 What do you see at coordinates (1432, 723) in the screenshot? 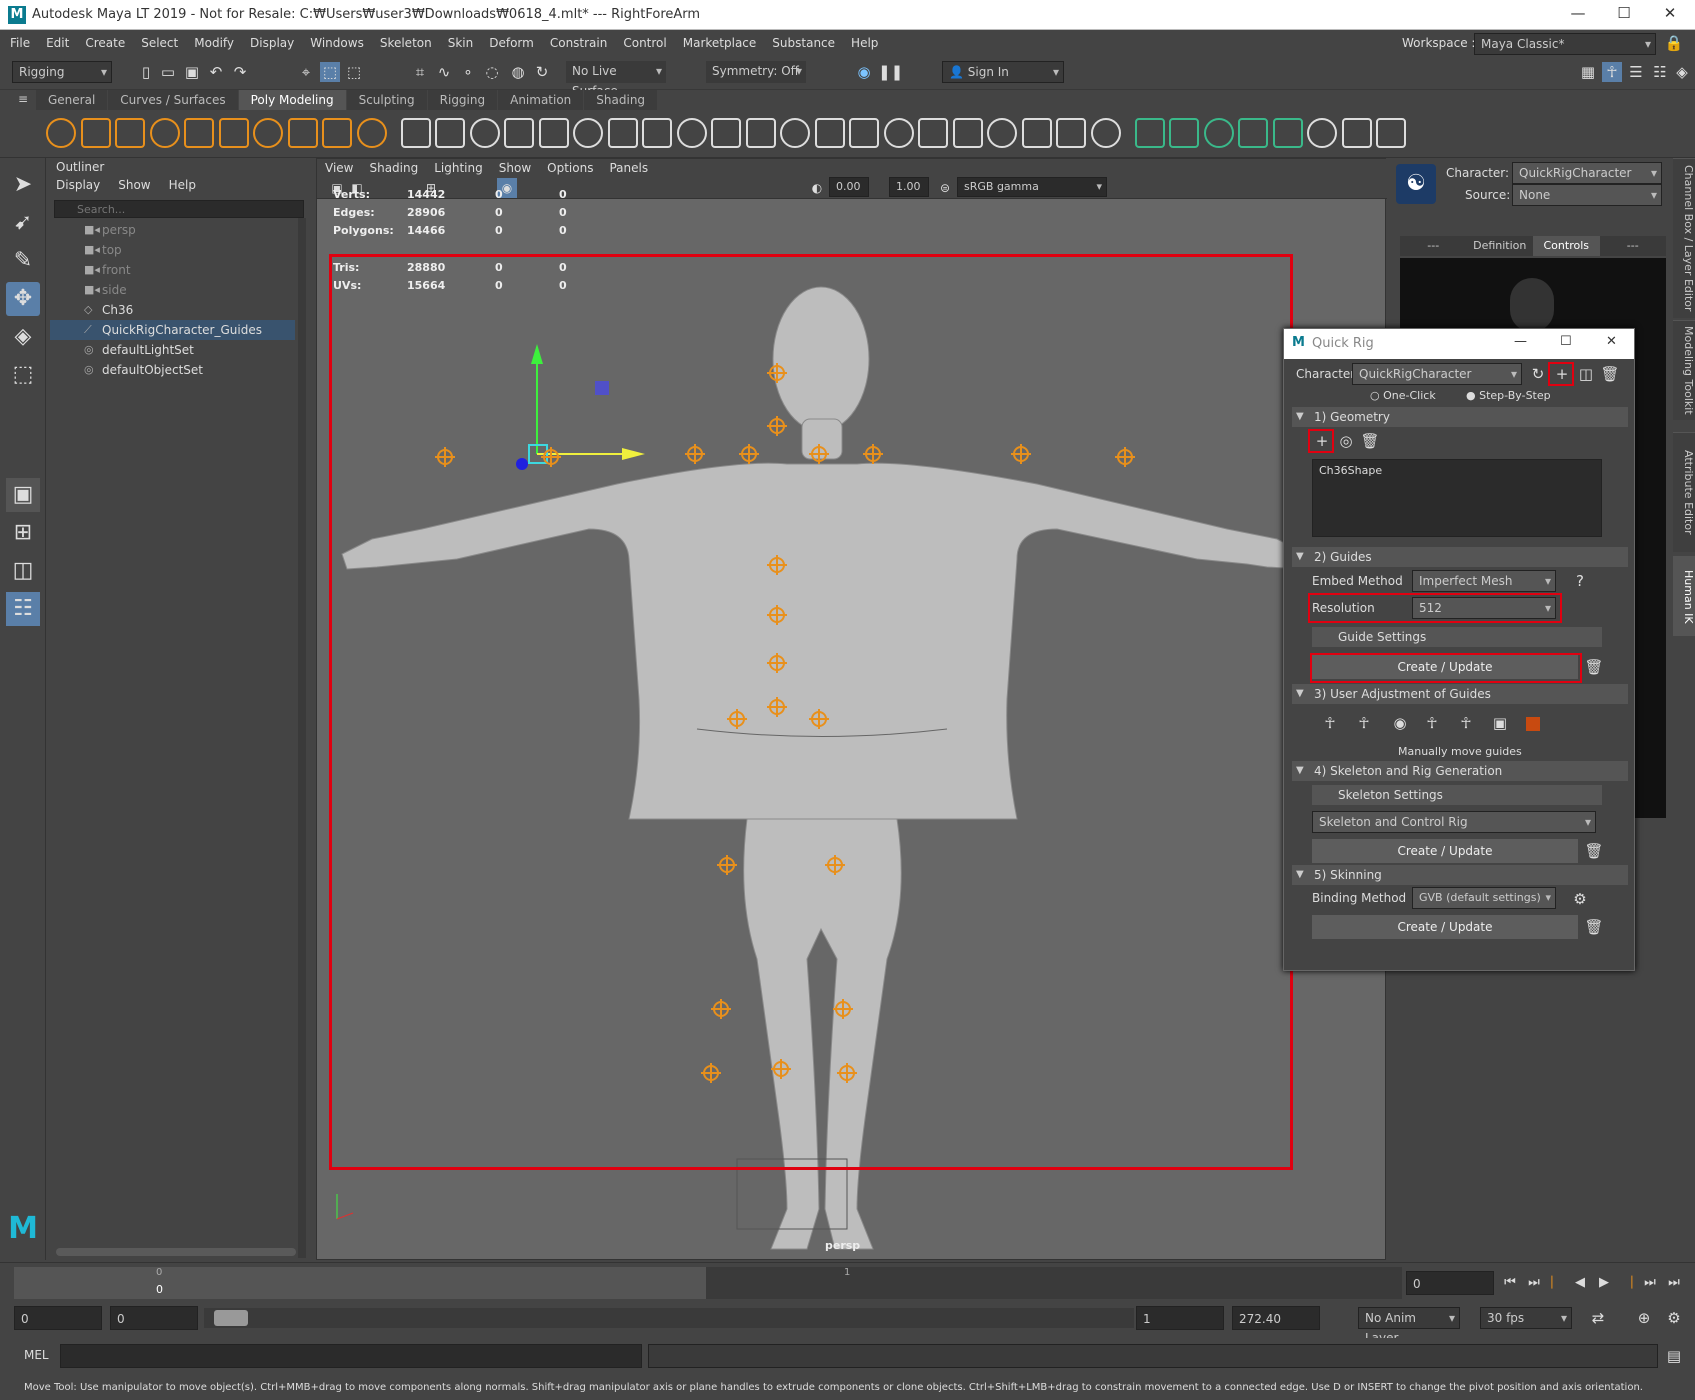
I see `show-guides-icon: ☥` at bounding box center [1432, 723].